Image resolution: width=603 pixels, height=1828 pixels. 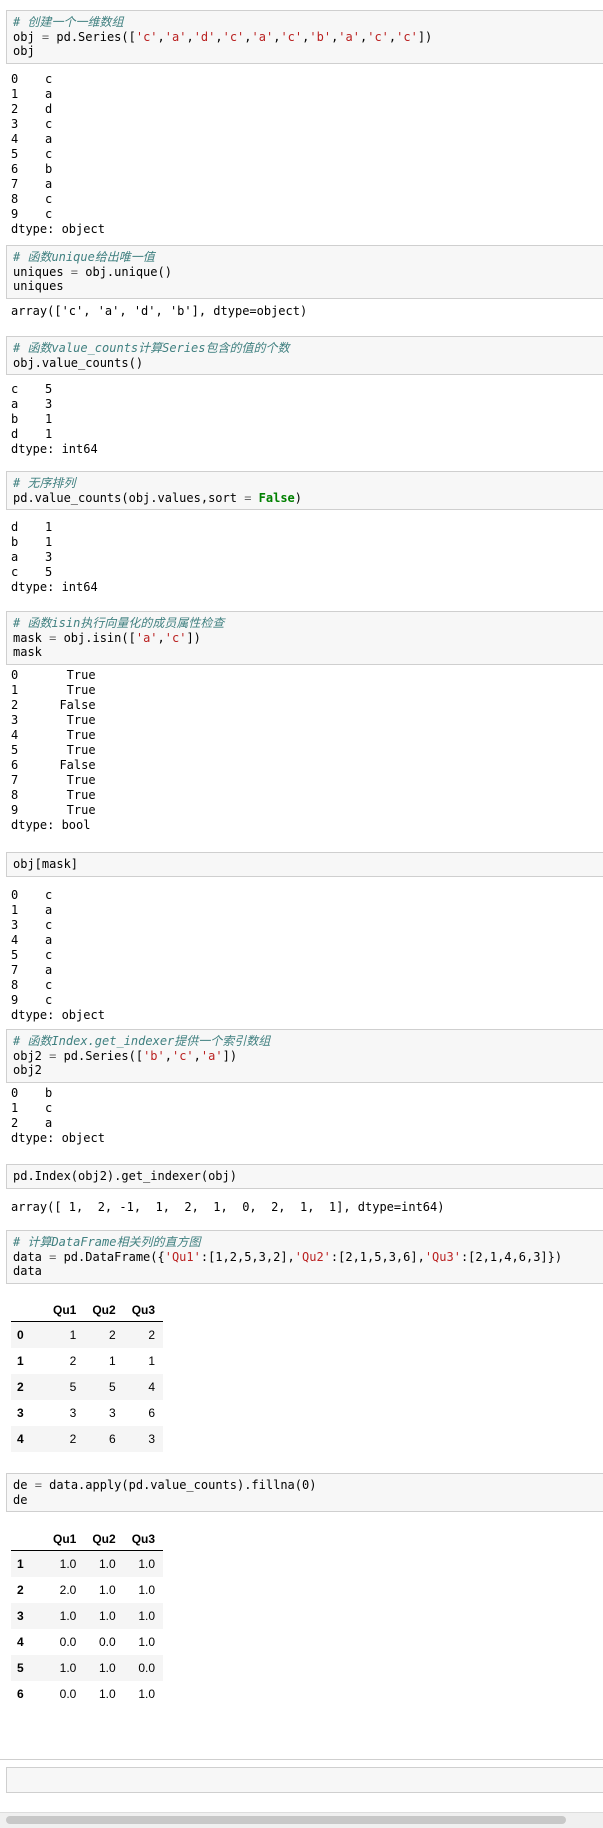 What do you see at coordinates (87, 1387) in the screenshot?
I see `table-row: 2 5 5 4` at bounding box center [87, 1387].